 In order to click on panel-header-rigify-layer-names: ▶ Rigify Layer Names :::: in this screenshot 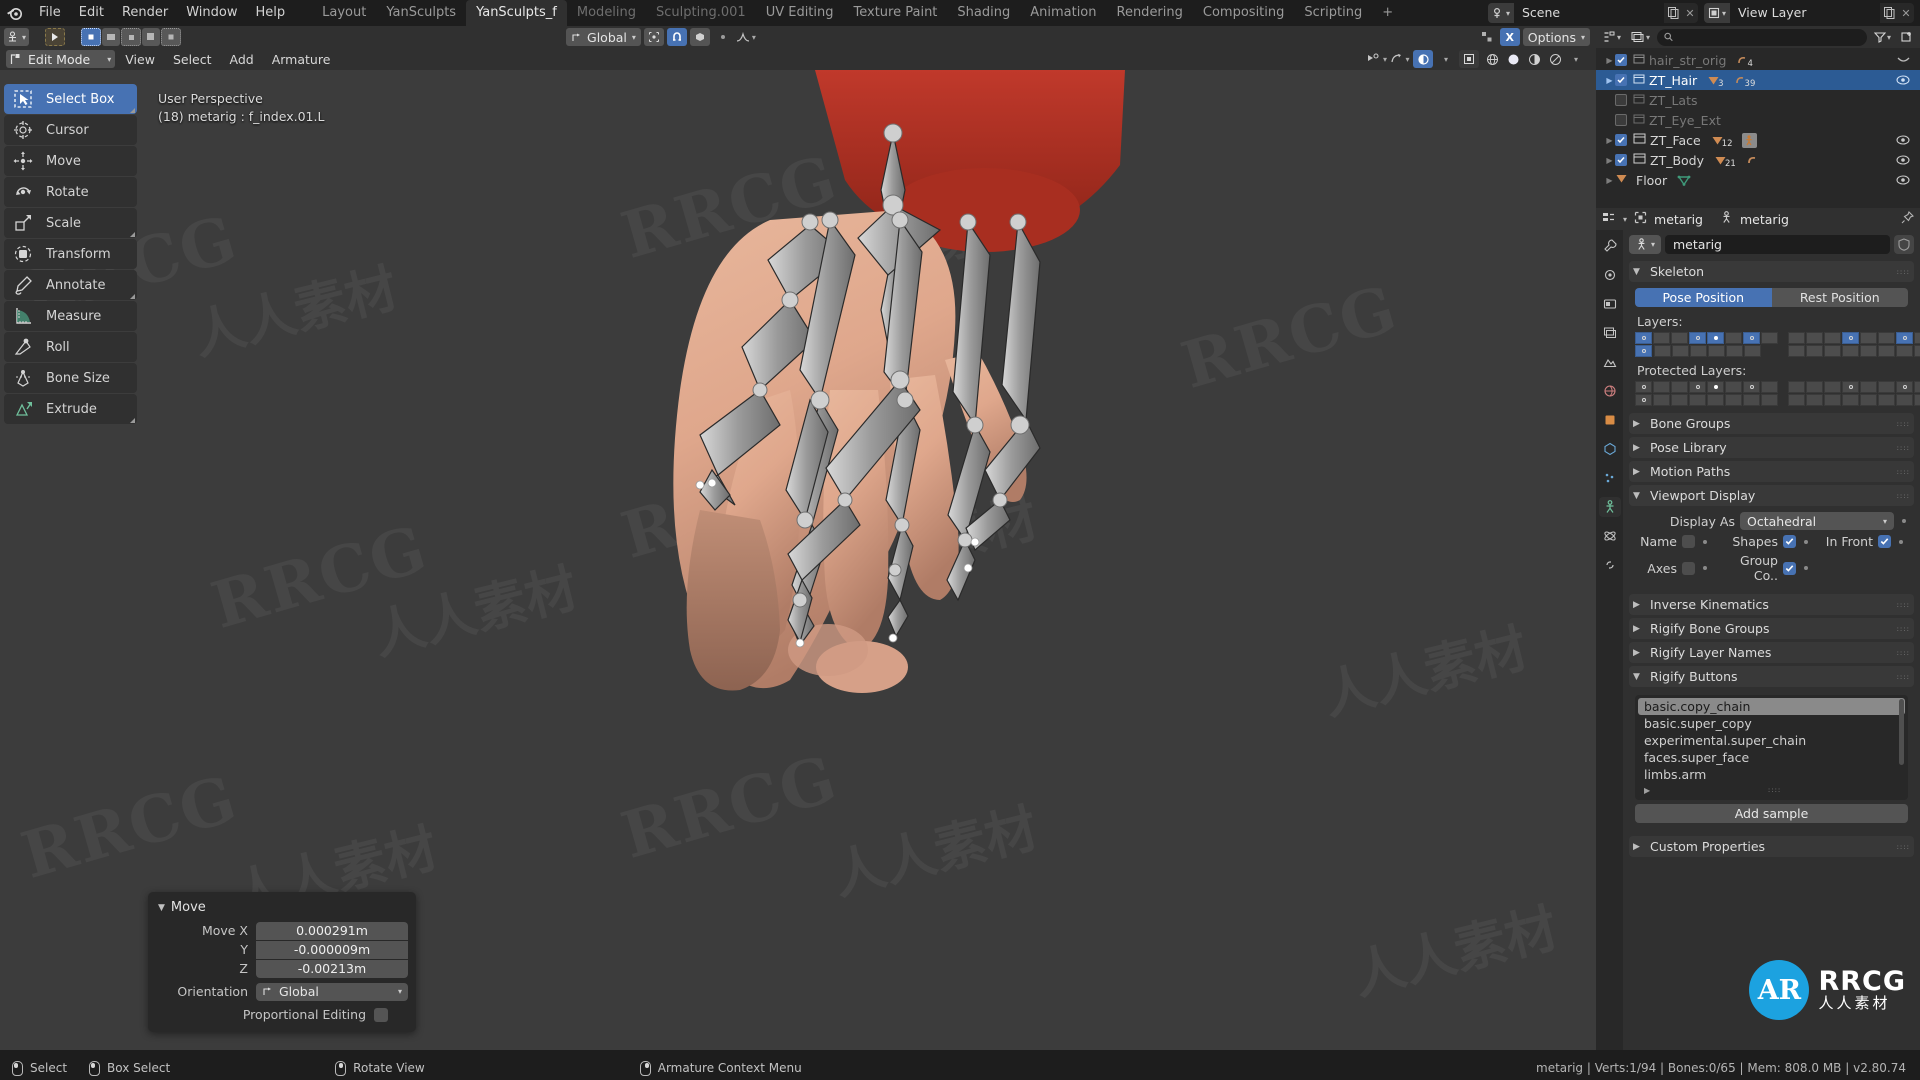, I will do `click(1771, 652)`.